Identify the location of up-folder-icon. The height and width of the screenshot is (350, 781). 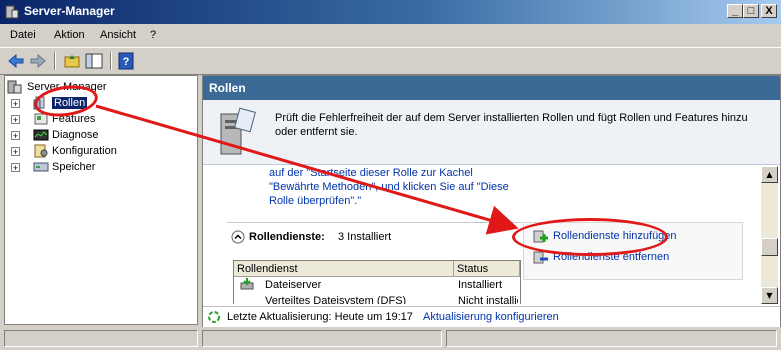
(72, 61).